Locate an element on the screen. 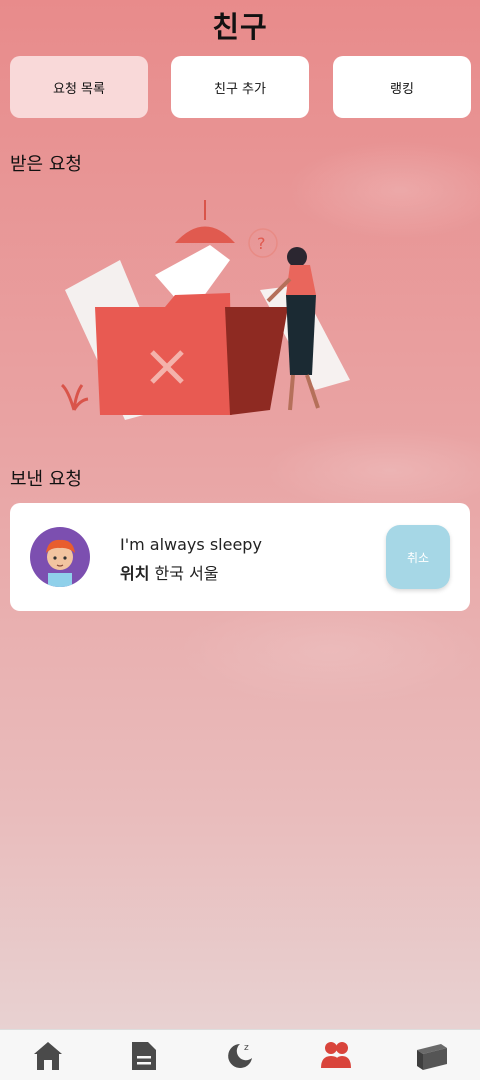 This screenshot has width=480, height=1080. empty-folder-illustration: ? is located at coordinates (205, 310).